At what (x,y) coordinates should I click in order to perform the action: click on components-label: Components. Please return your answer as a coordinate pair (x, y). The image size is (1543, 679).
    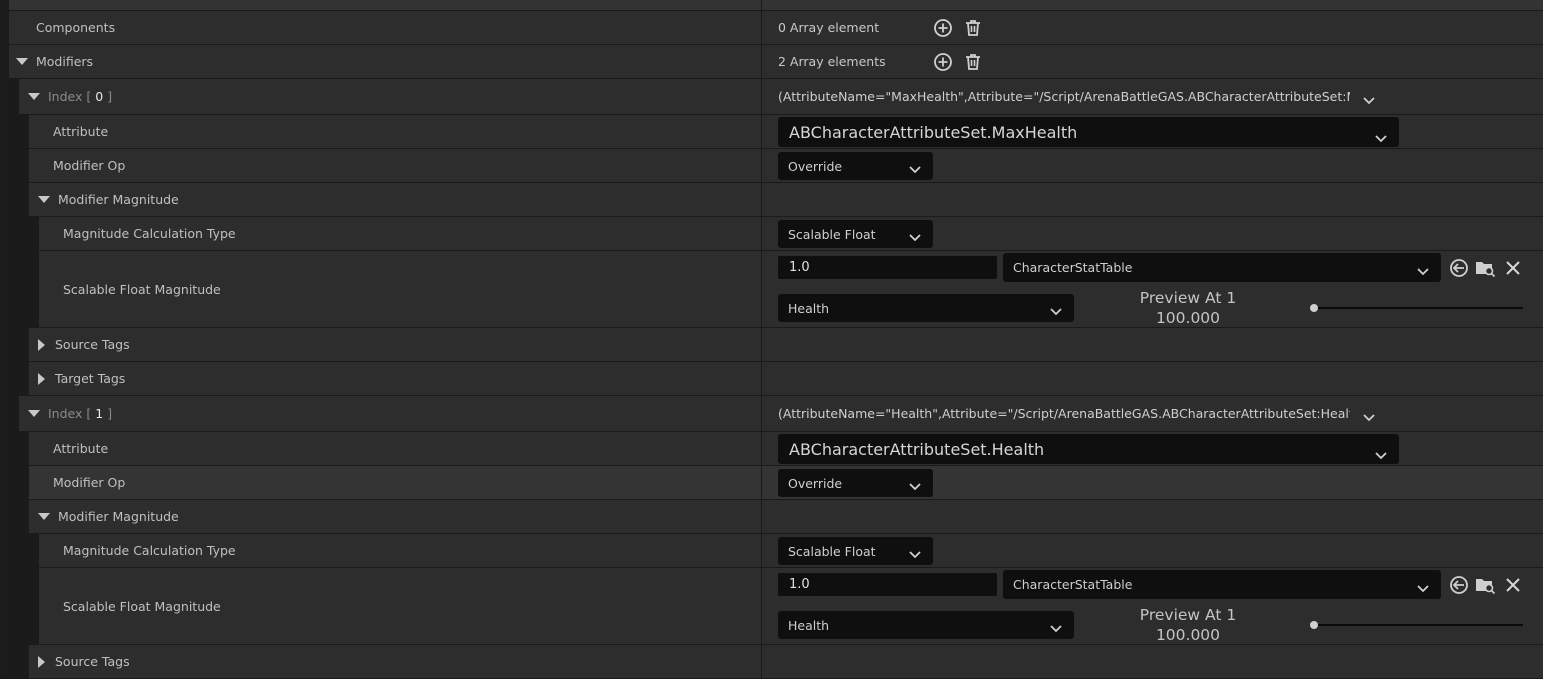
    Looking at the image, I should click on (76, 27).